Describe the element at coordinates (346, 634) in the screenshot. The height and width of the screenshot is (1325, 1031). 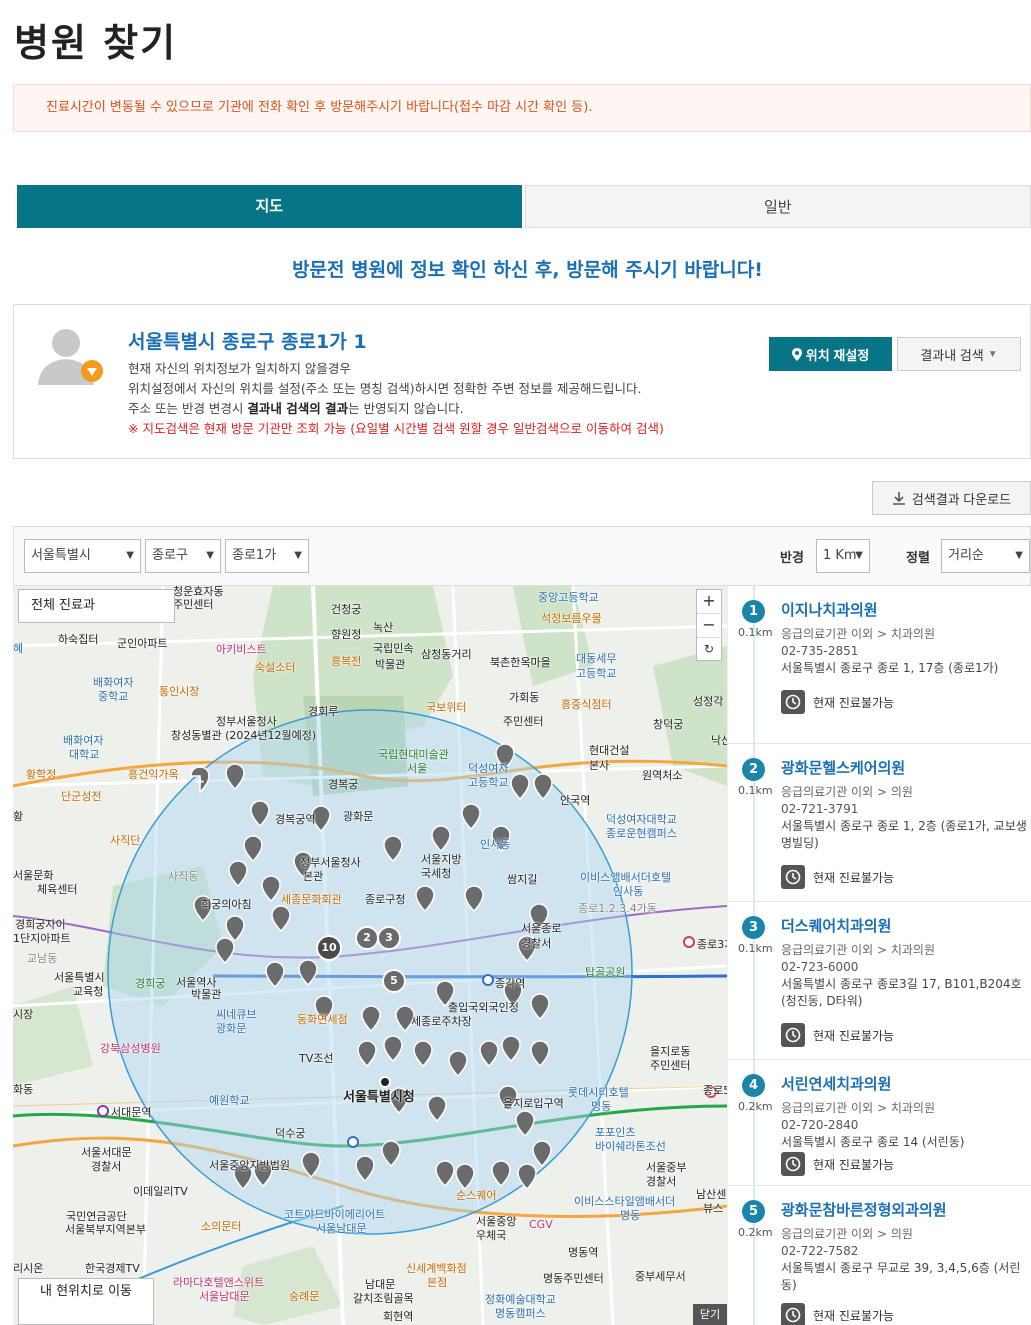
I see `map-label: 향원정` at that location.